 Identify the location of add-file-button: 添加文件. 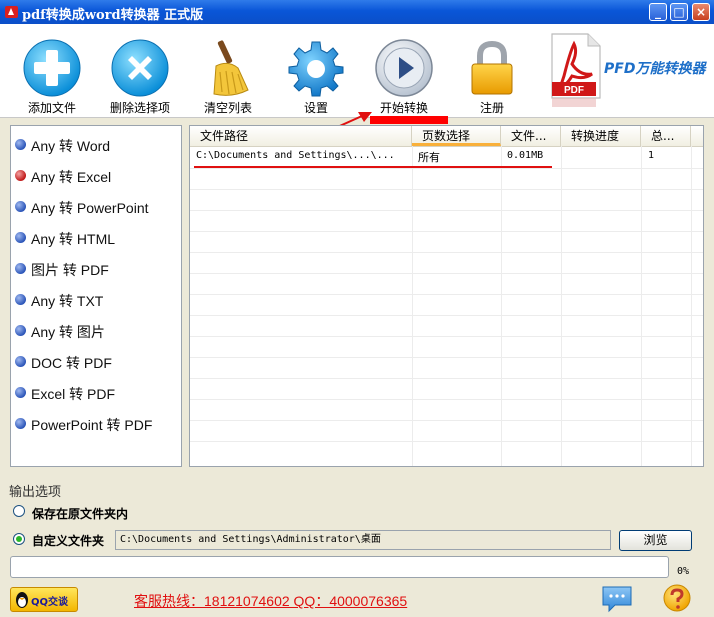
(52, 75).